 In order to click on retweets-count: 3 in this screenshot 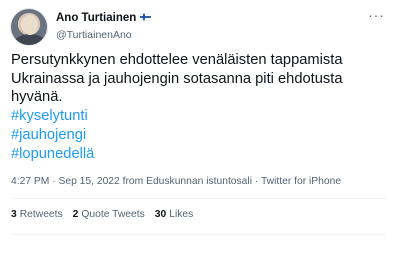, I will do `click(14, 214)`.